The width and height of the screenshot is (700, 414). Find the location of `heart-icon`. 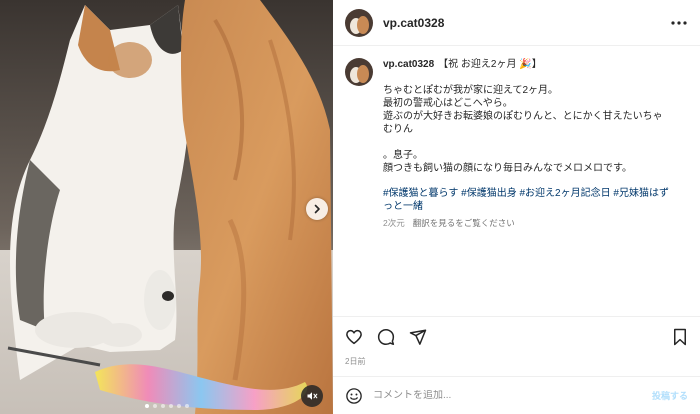

heart-icon is located at coordinates (354, 336).